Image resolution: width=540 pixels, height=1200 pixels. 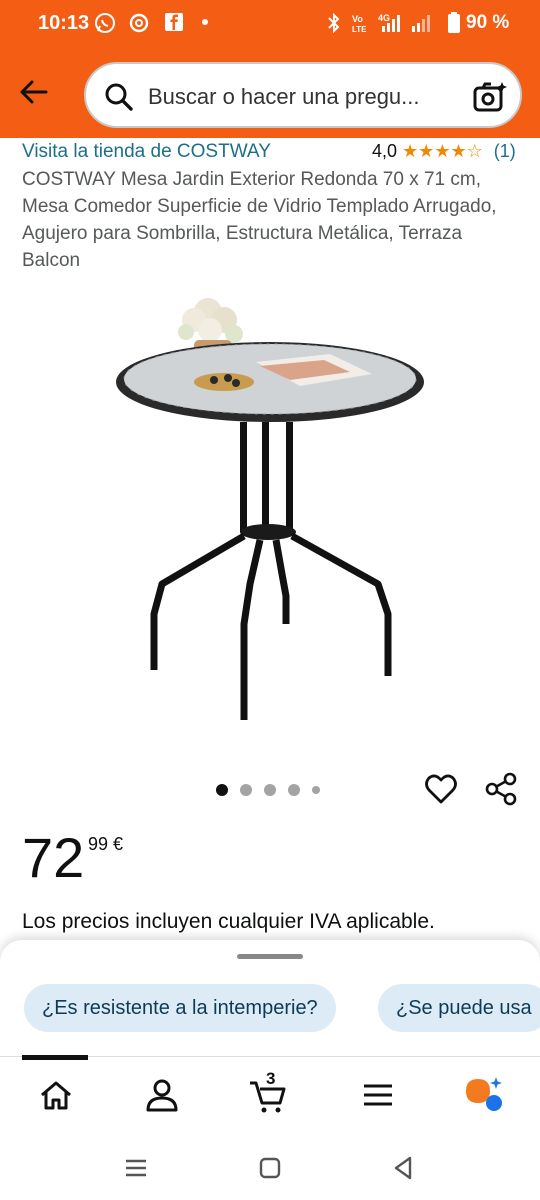 What do you see at coordinates (271, 1078) in the screenshot?
I see `cart-count: 3` at bounding box center [271, 1078].